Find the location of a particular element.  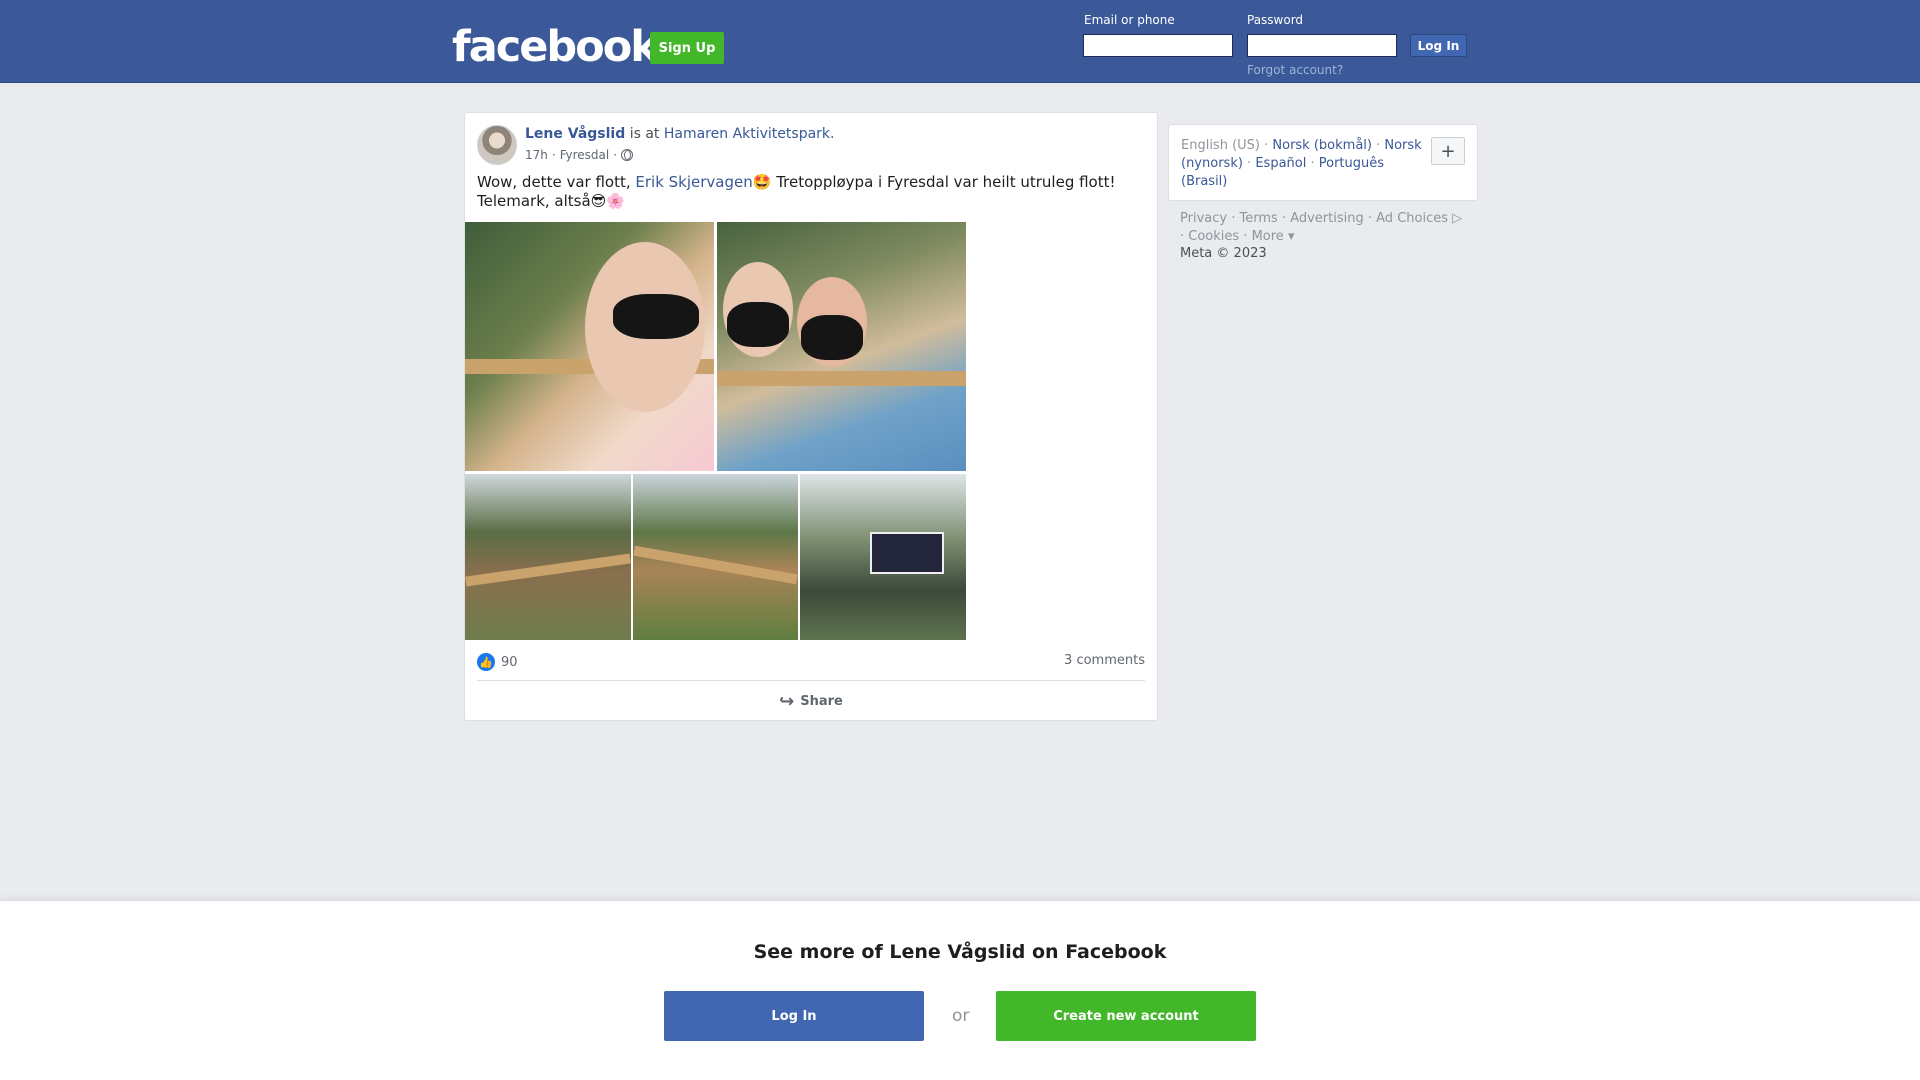

facebook-logo: facebook is located at coordinates (555, 47).